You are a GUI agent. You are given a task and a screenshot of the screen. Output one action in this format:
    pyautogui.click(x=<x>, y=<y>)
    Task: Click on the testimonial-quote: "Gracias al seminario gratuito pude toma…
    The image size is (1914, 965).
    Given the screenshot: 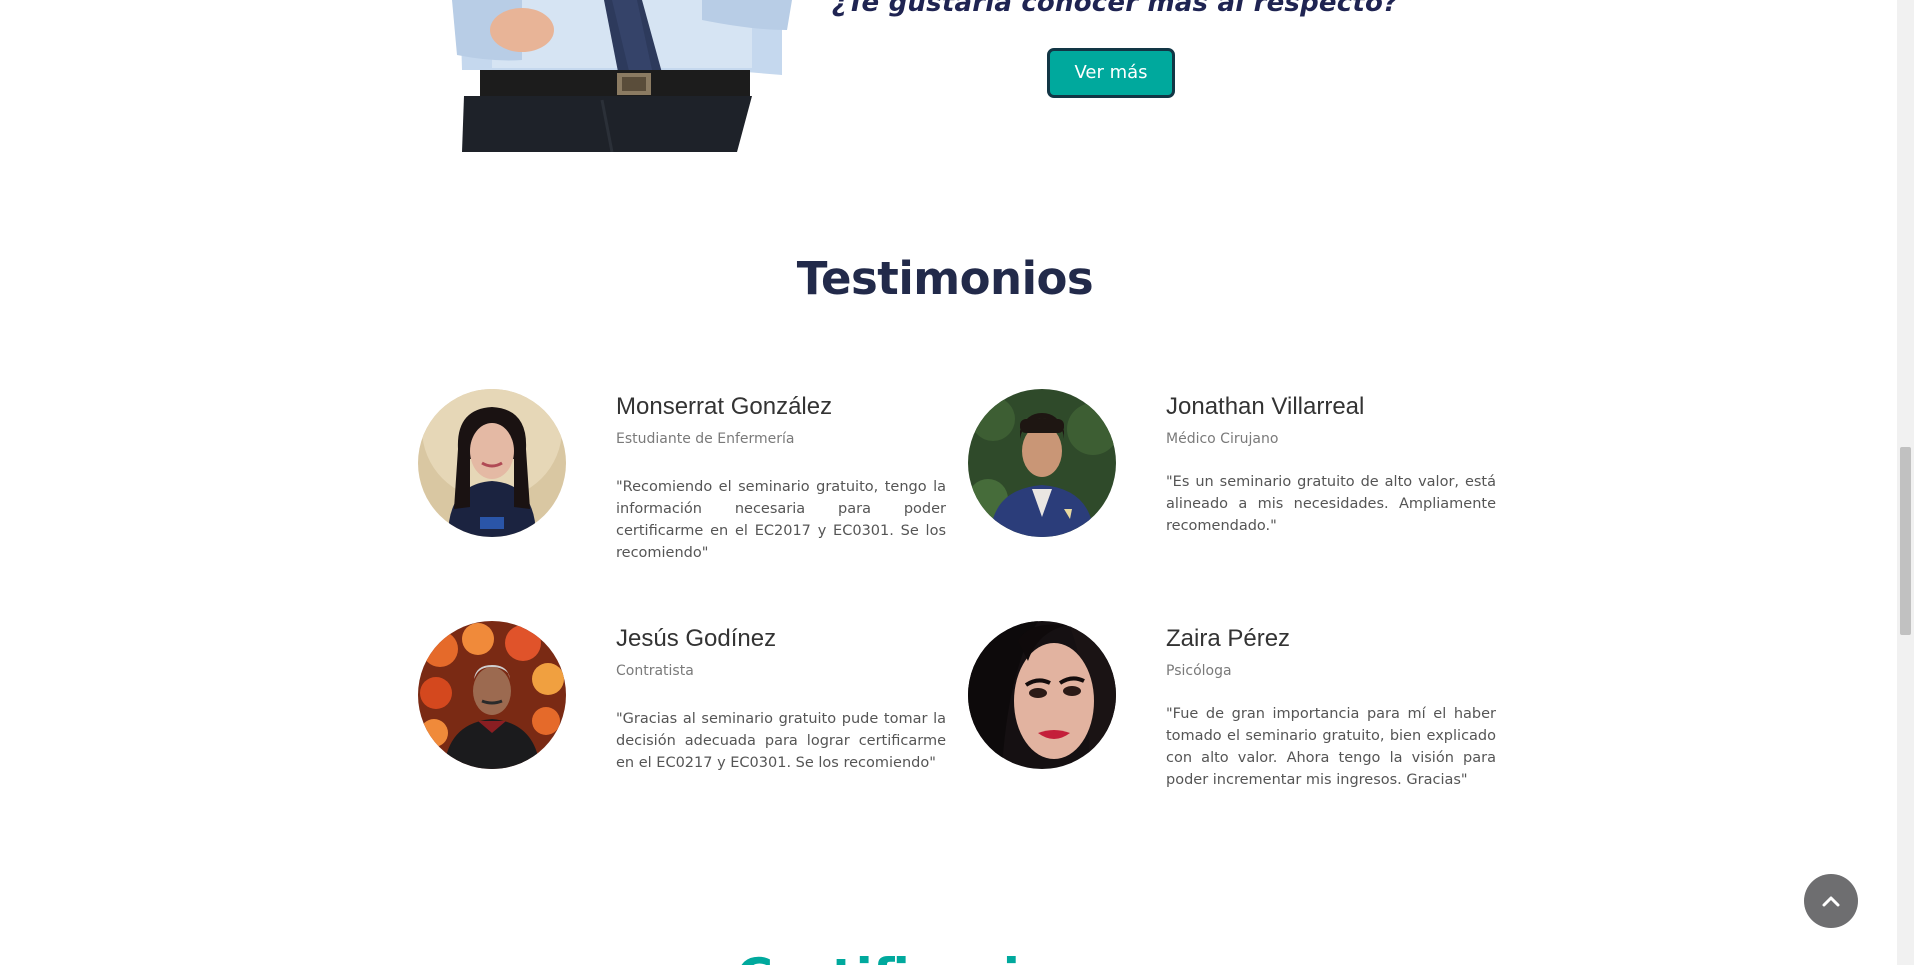 What is the action you would take?
    pyautogui.click(x=781, y=741)
    